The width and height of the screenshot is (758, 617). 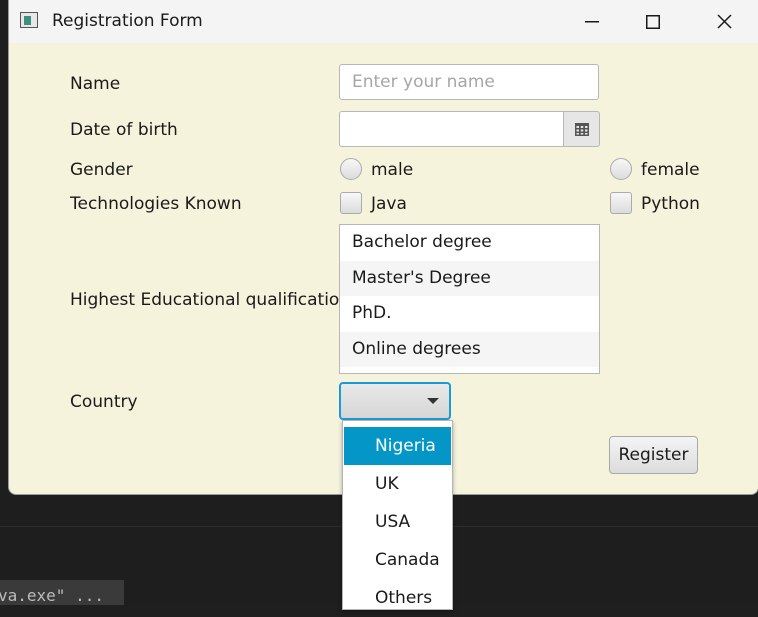 I want to click on country-option-nigeria: Nigeria, so click(x=397, y=446).